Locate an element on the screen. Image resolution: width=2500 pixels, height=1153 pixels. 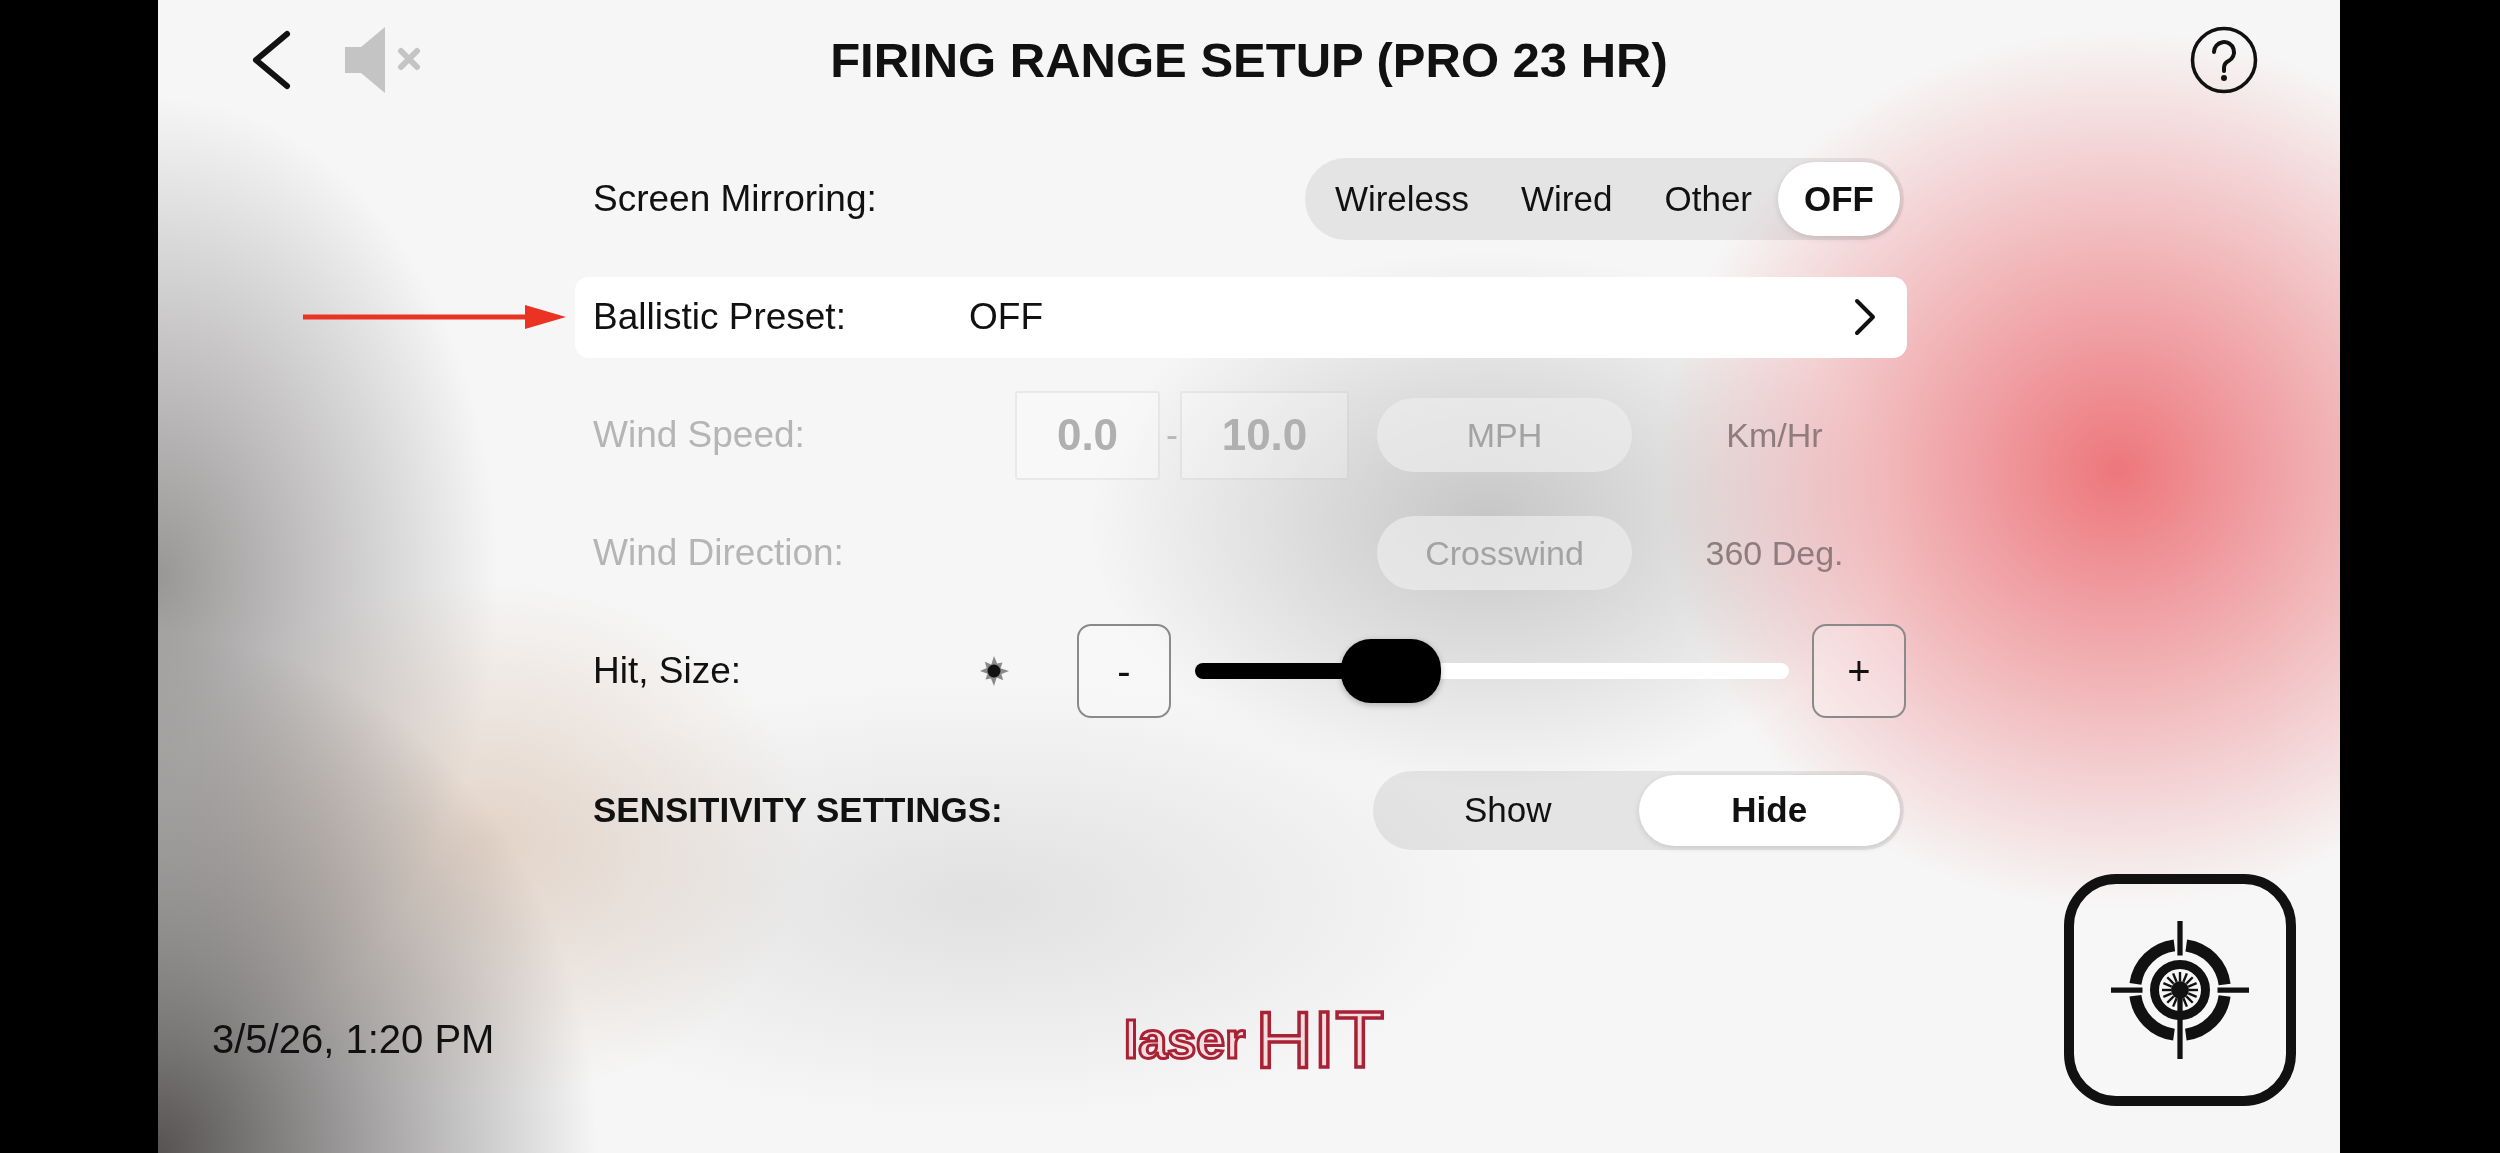
setting-label: Wind Direction: is located at coordinates (718, 553).